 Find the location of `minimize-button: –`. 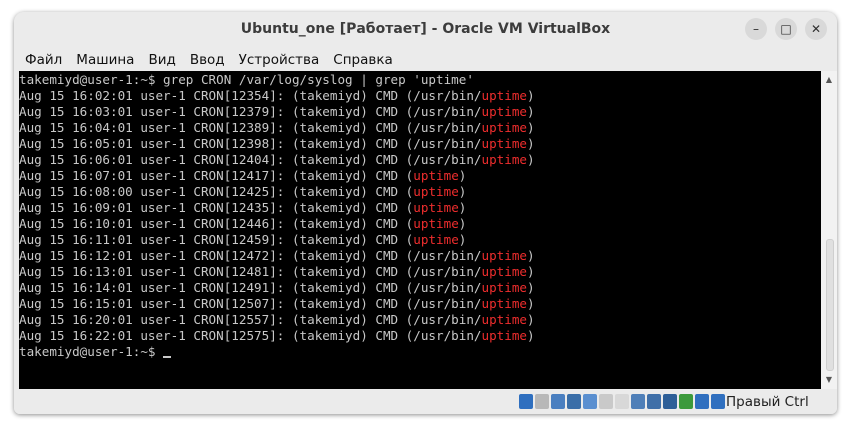

minimize-button: – is located at coordinates (756, 29).